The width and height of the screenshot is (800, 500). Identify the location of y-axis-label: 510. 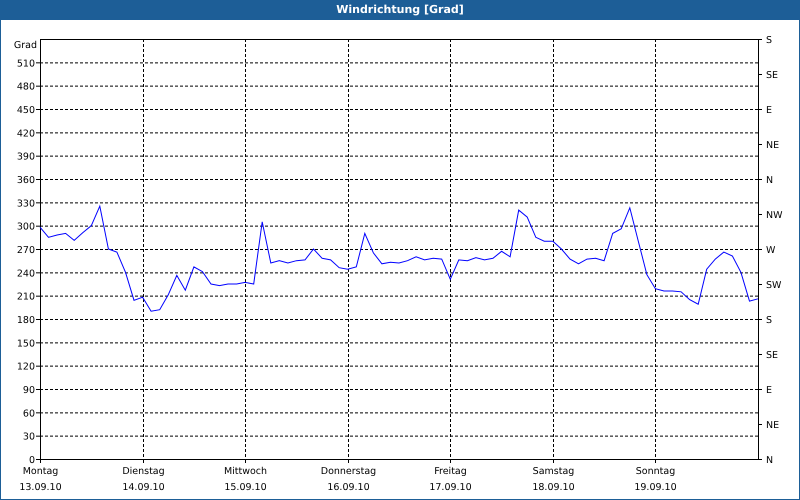
(25, 64).